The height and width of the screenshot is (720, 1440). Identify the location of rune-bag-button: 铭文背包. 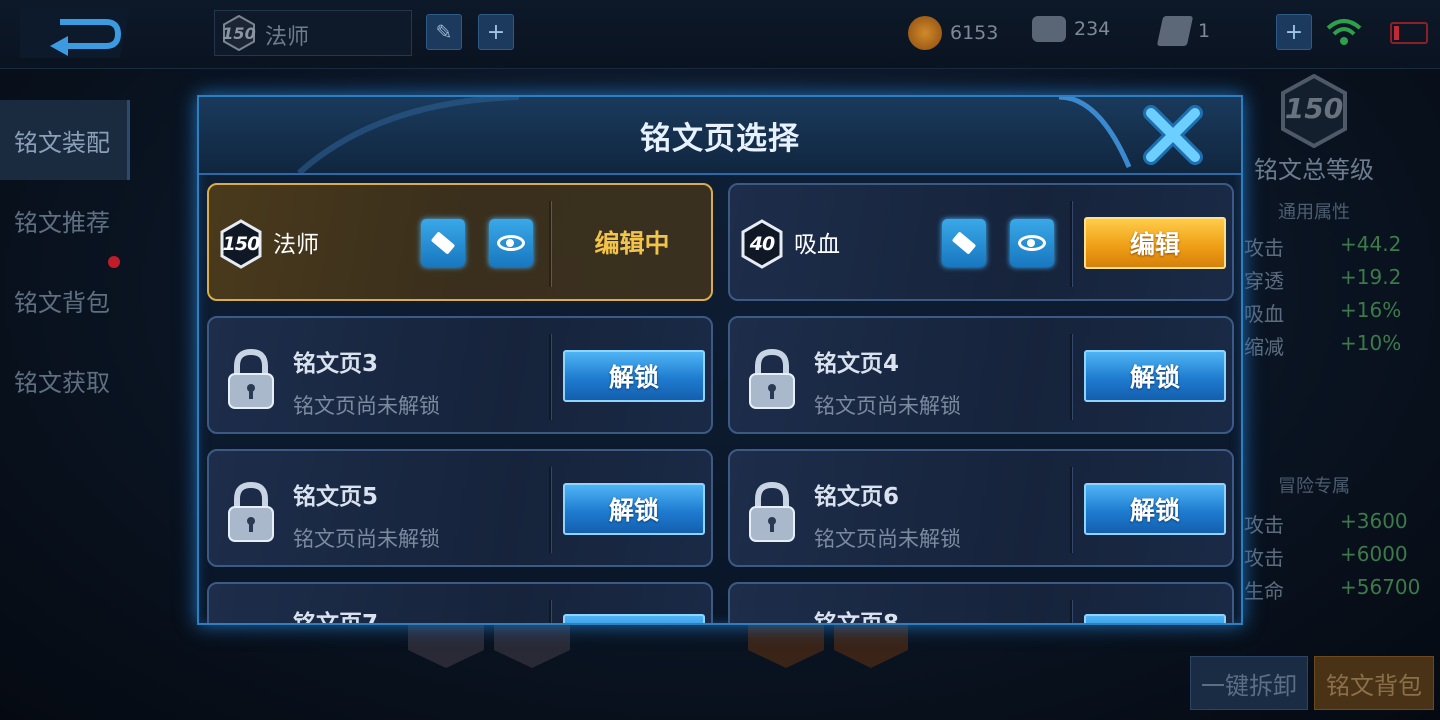
(1374, 683).